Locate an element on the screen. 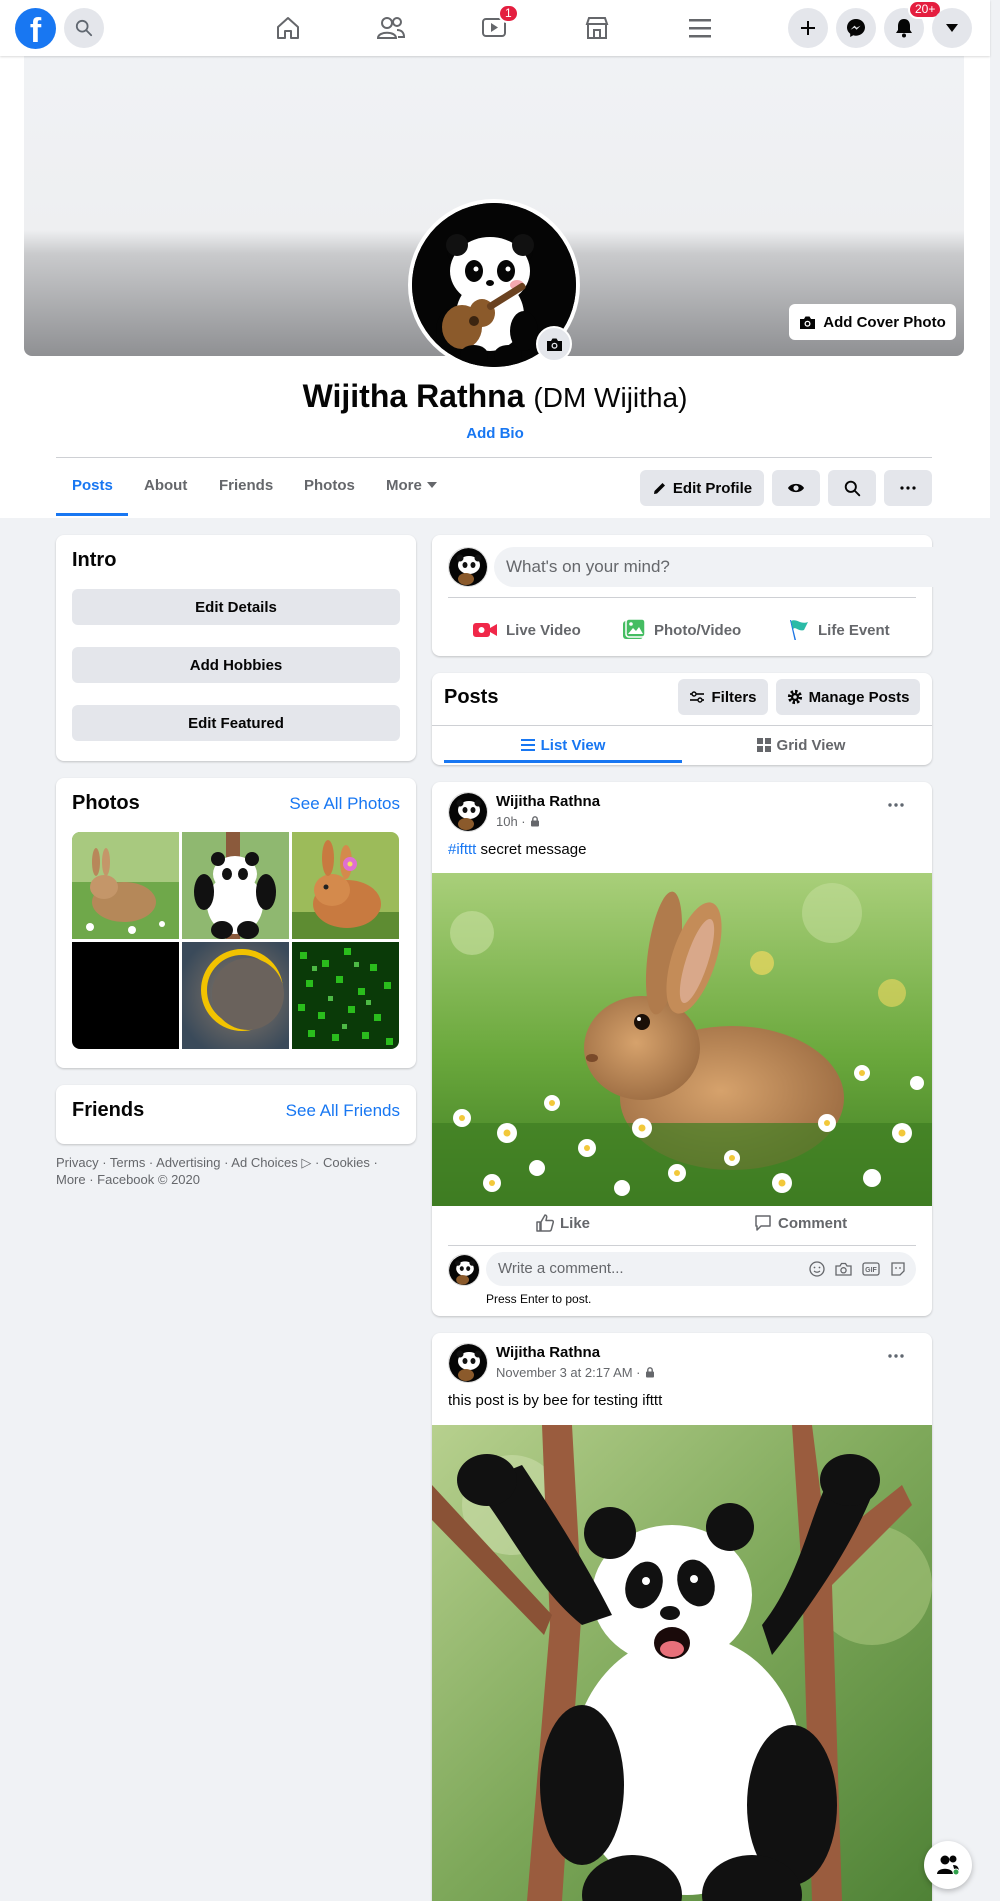  grid-icon is located at coordinates (763, 745).